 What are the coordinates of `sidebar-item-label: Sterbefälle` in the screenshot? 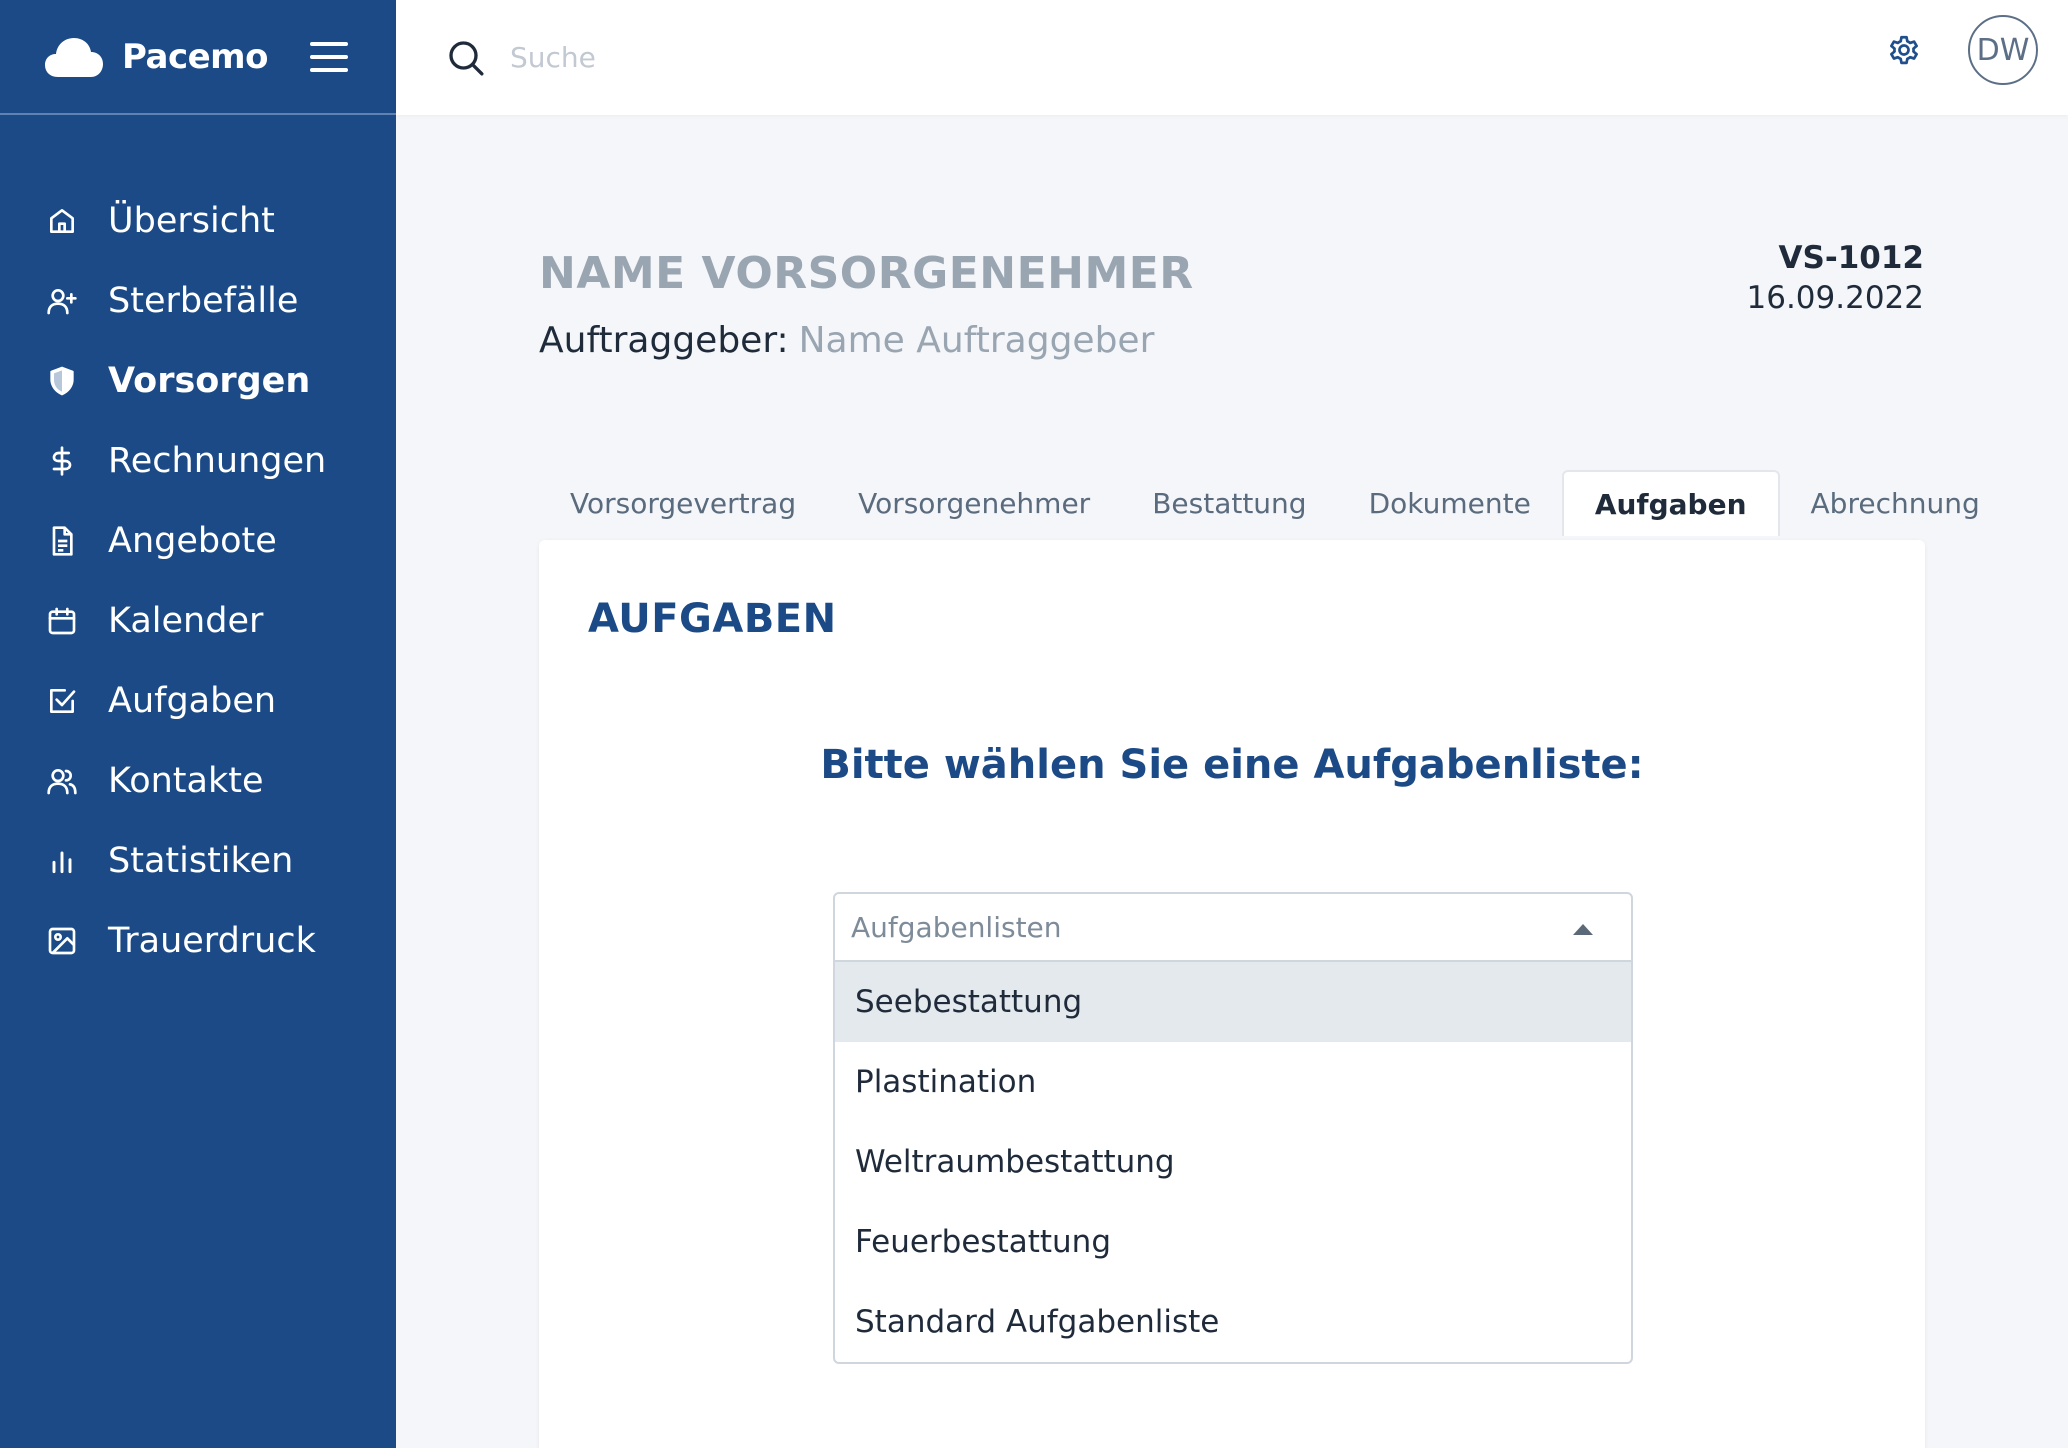 It's located at (203, 301).